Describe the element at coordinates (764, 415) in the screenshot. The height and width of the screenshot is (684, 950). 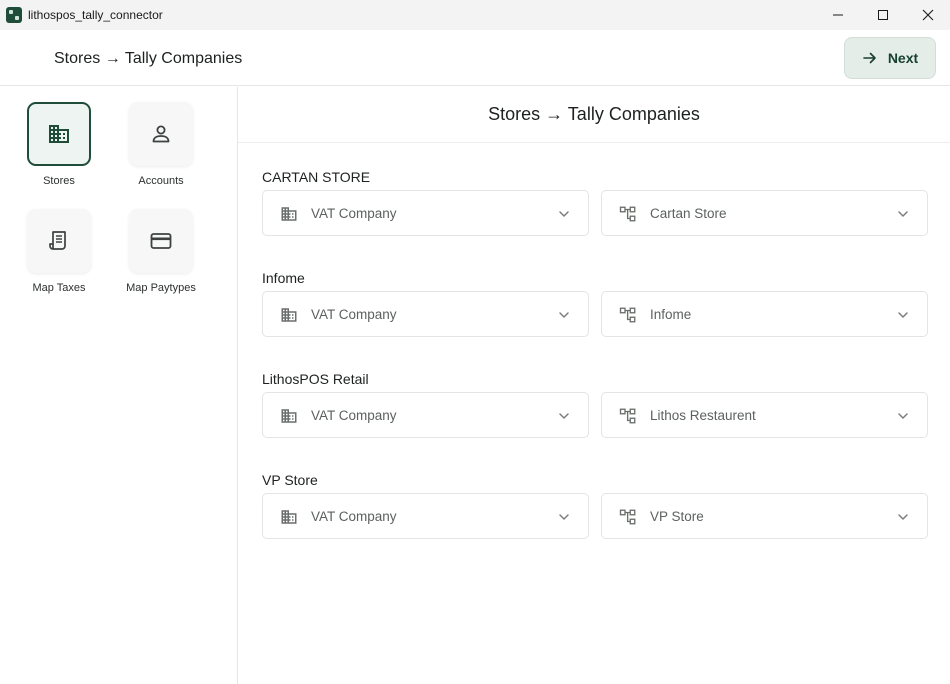
I see `branch-select: Lithos Restaurent` at that location.